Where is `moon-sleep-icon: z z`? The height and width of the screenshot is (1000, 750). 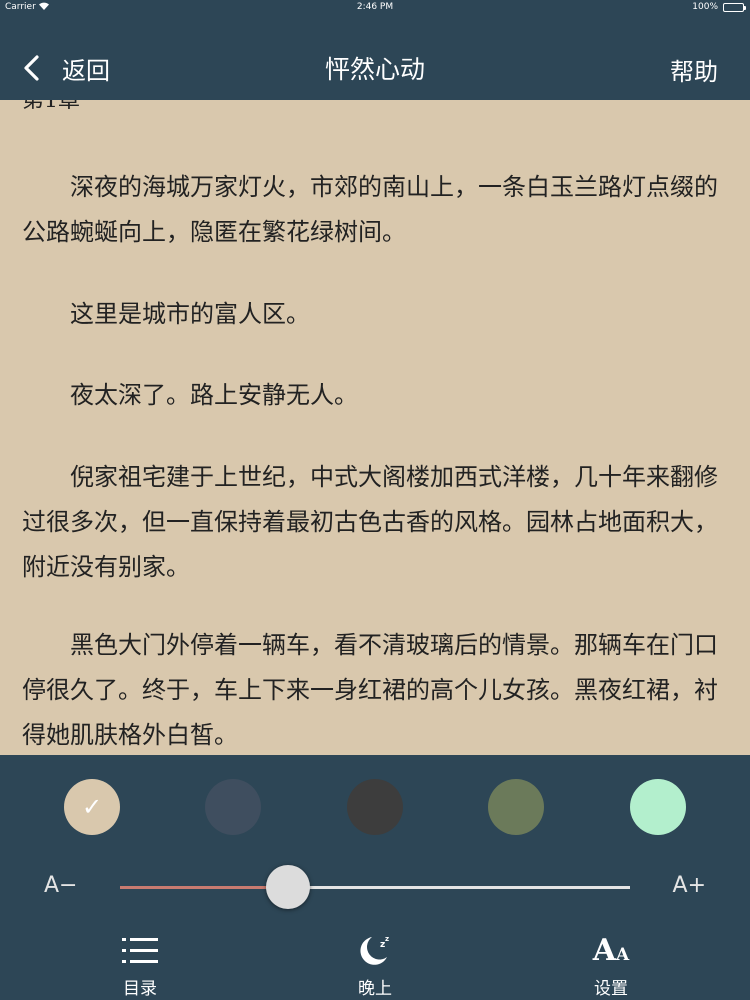
moon-sleep-icon: z z is located at coordinates (374, 950).